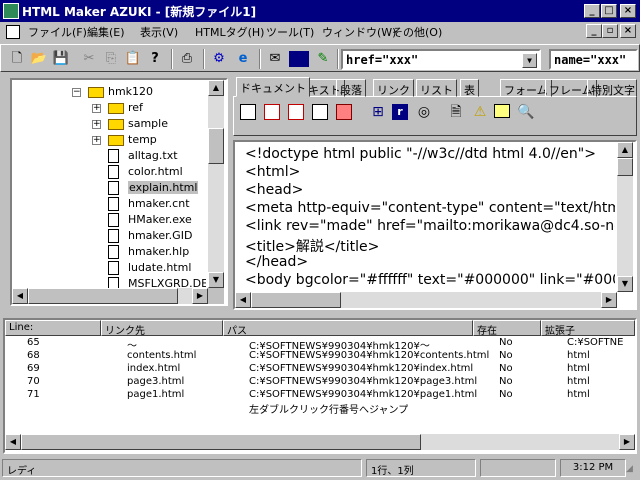 This screenshot has width=640, height=480. What do you see at coordinates (588, 328) in the screenshot?
I see `column-header-extension: 拡張子` at bounding box center [588, 328].